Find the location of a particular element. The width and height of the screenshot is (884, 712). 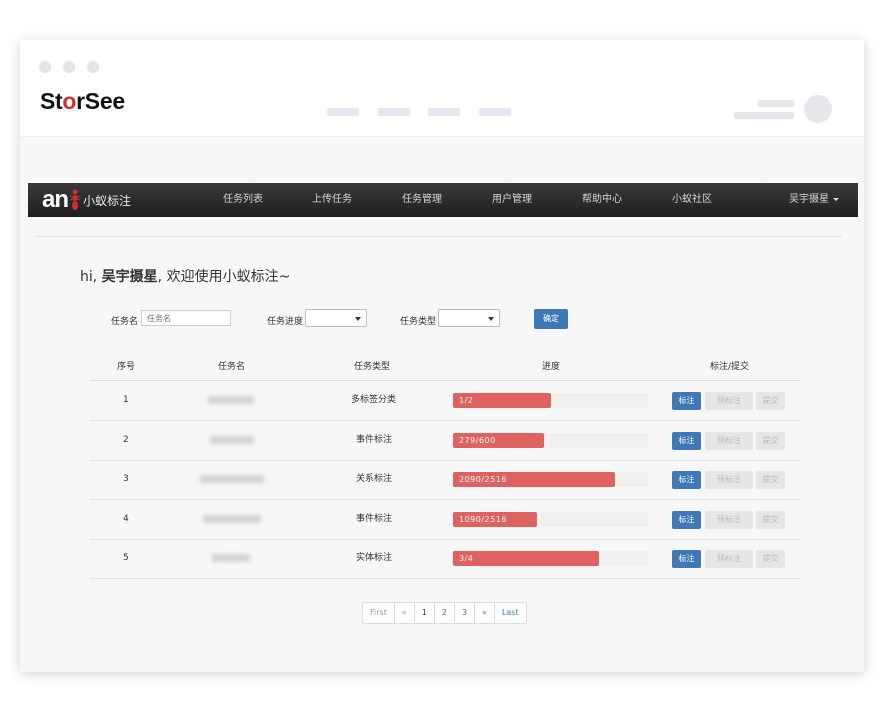

page-prev: « is located at coordinates (403, 613).